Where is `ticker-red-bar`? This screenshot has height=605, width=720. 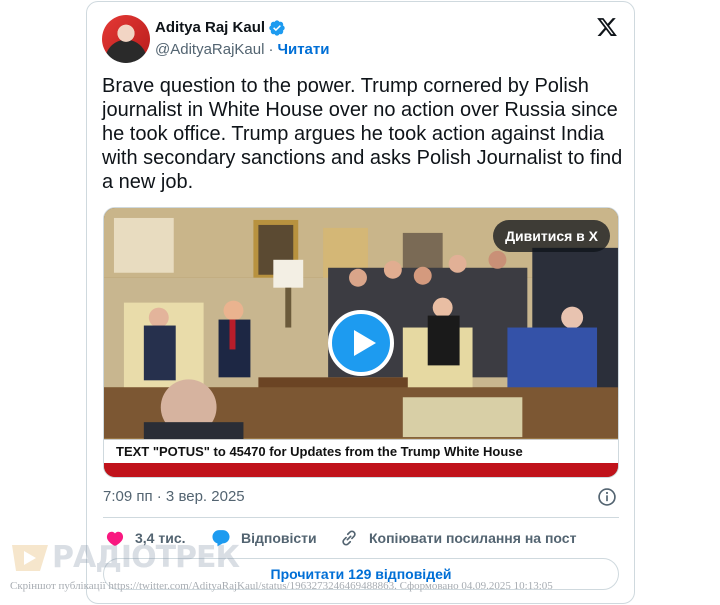
ticker-red-bar is located at coordinates (361, 470).